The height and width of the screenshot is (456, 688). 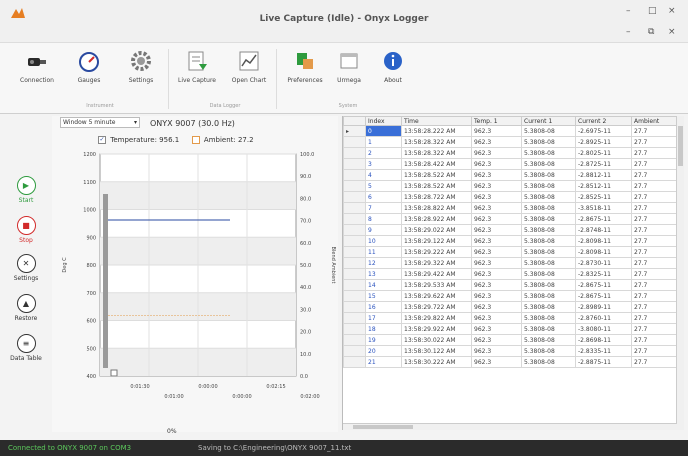 What do you see at coordinates (548, 121) in the screenshot?
I see `column-header: Current 1` at bounding box center [548, 121].